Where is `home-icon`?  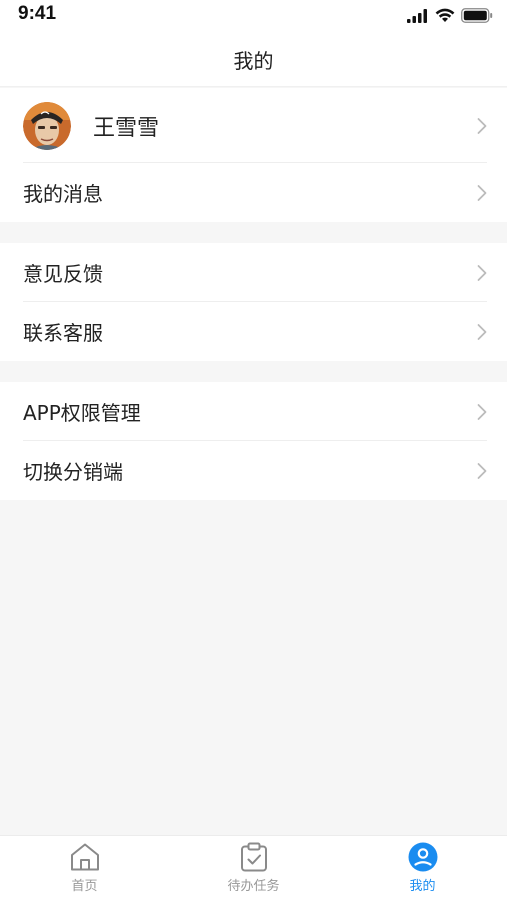
home-icon is located at coordinates (84, 857).